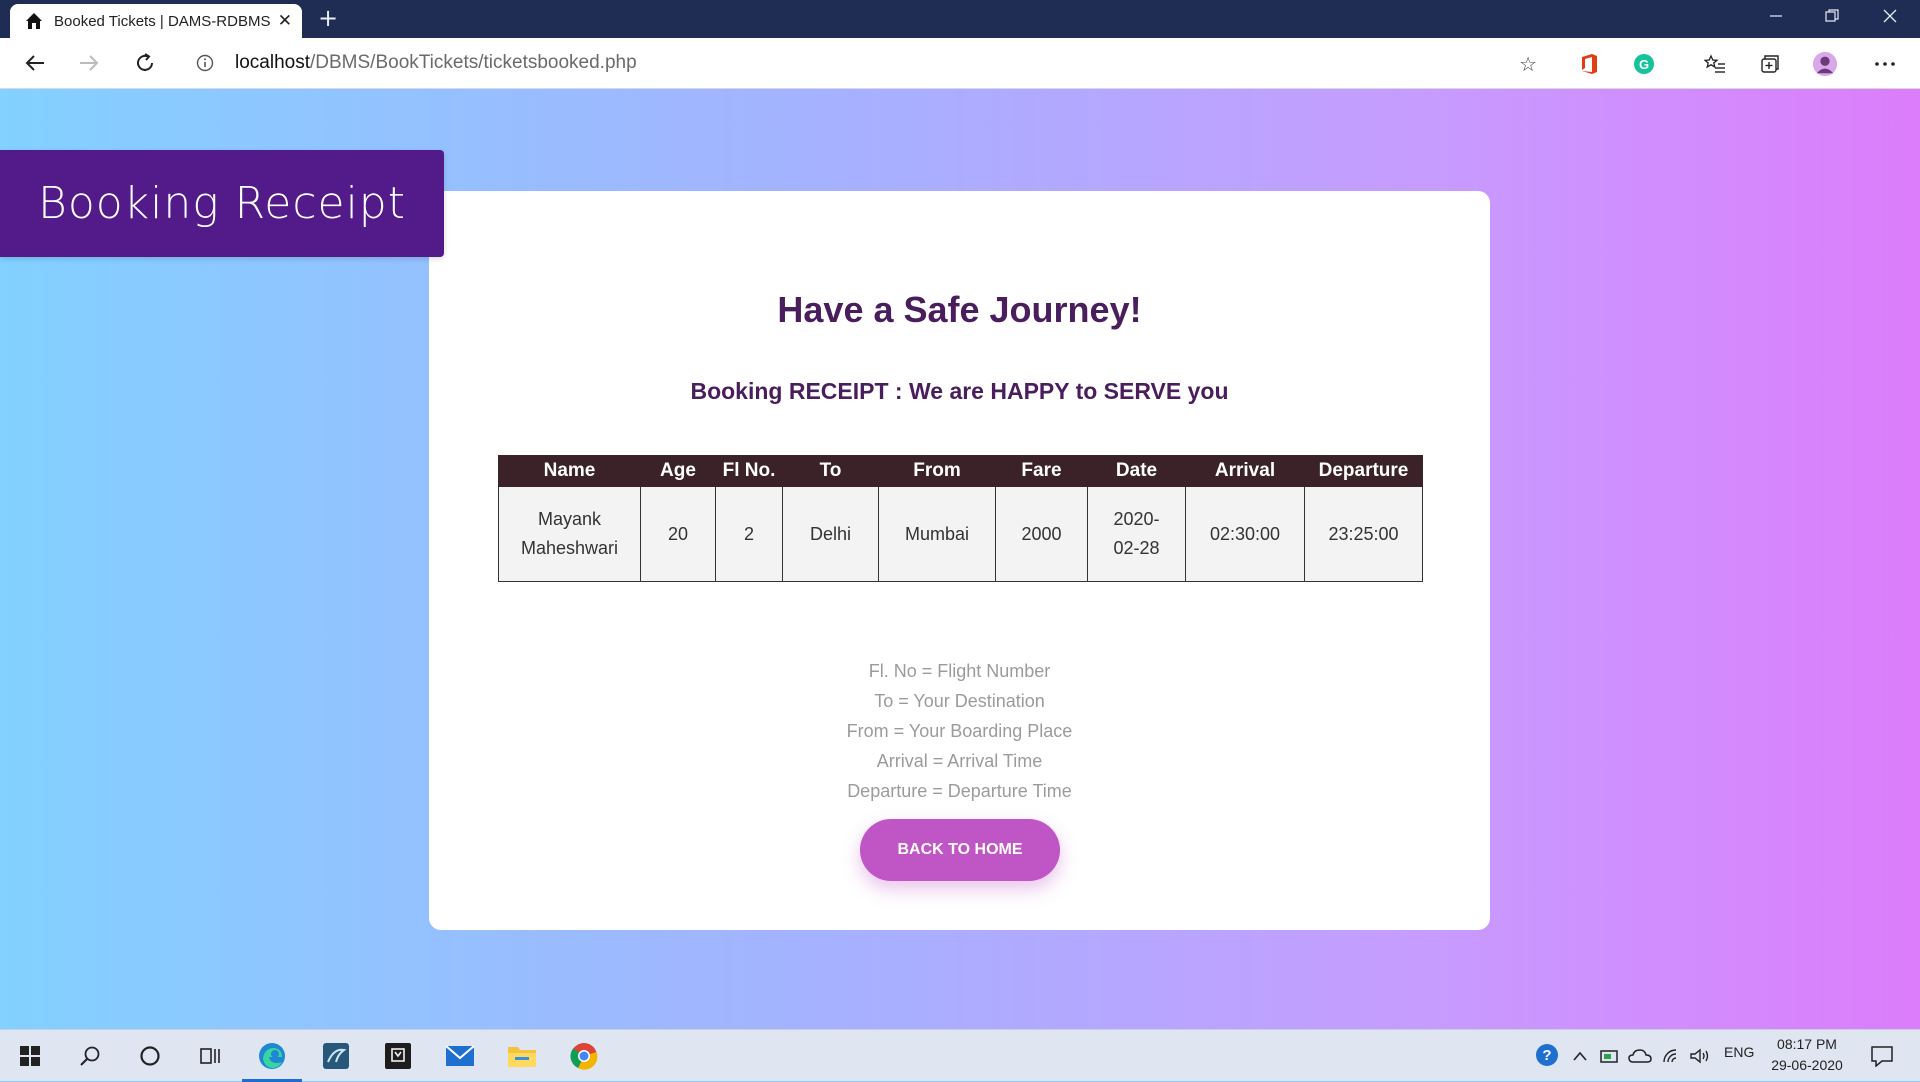 The height and width of the screenshot is (1082, 1920). Describe the element at coordinates (1528, 64) in the screenshot. I see `favorite-star-icon: ☆` at that location.